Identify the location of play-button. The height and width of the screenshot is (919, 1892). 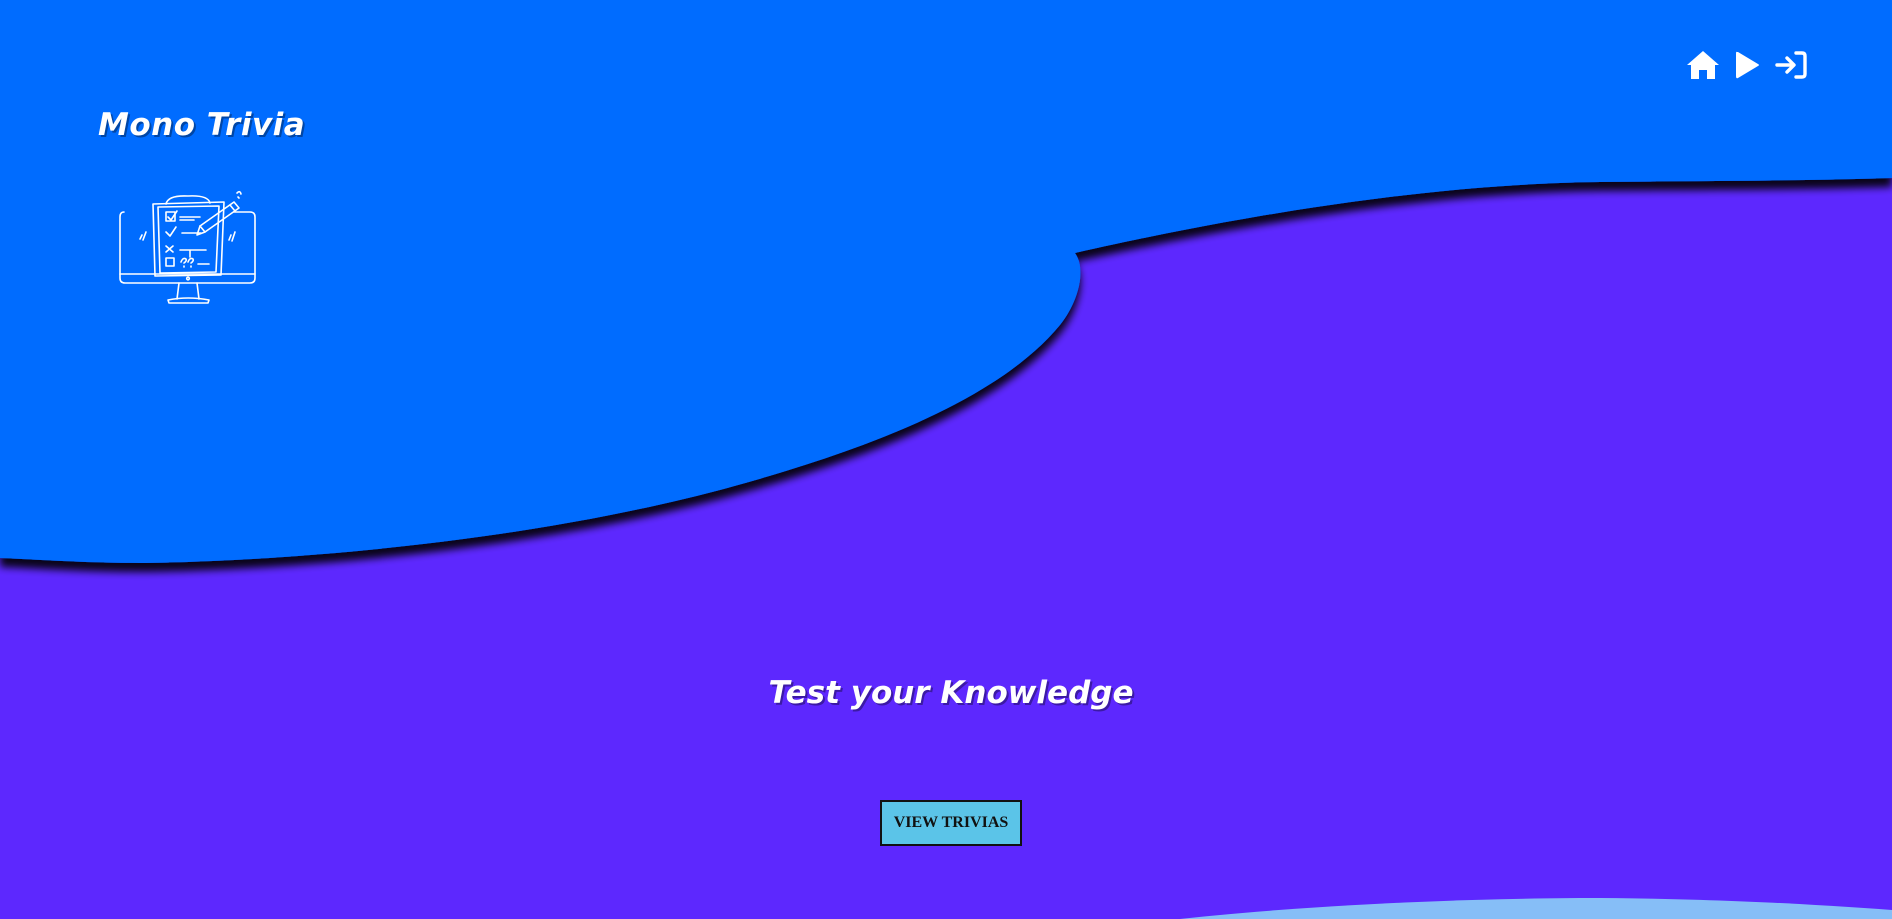
(1747, 65).